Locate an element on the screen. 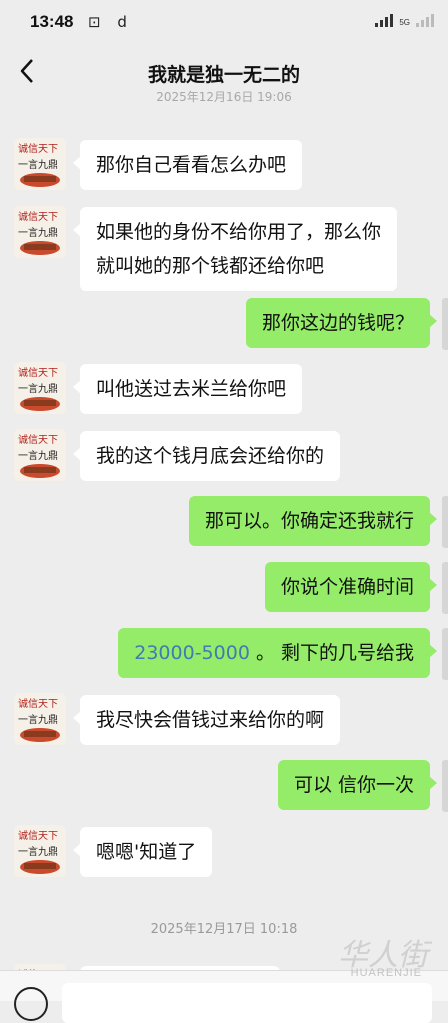  message-bubble: 如果他的身份不给你用了，那么你 就叫她的那个钱都还给你吧 is located at coordinates (235, 249).